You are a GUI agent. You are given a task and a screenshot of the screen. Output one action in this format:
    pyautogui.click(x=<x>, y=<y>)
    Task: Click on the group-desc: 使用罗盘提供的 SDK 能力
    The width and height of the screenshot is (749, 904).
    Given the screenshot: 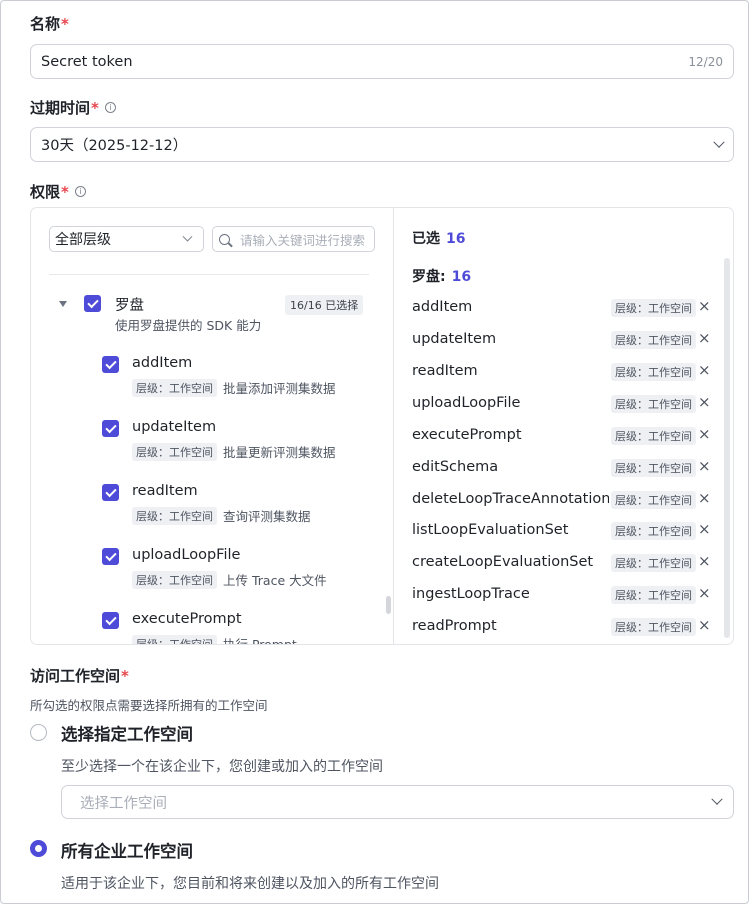 What is the action you would take?
    pyautogui.click(x=188, y=325)
    